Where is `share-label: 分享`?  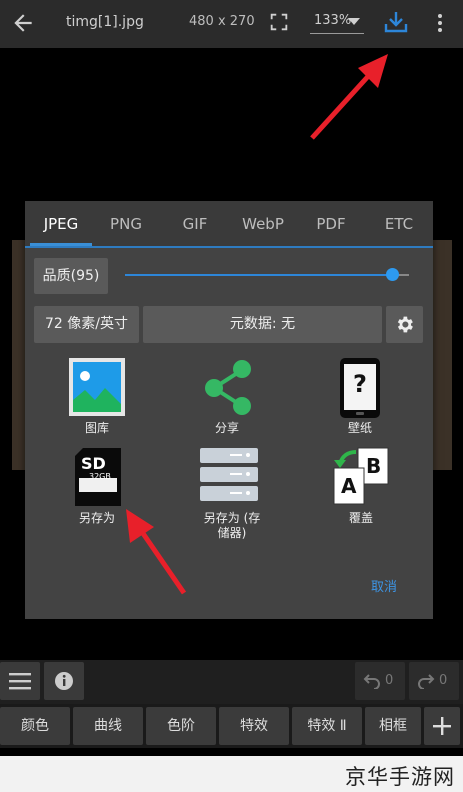
share-label: 分享 is located at coordinates (226, 428).